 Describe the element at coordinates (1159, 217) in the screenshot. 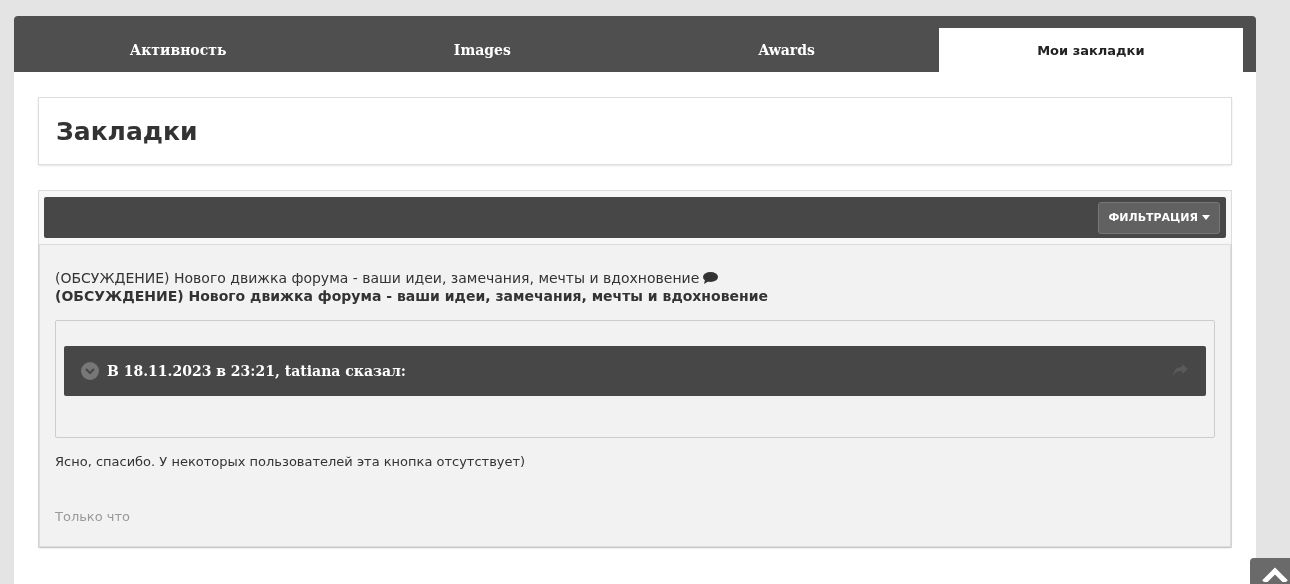

I see `filter-button: ФИЛЬТРАЦИЯ` at that location.